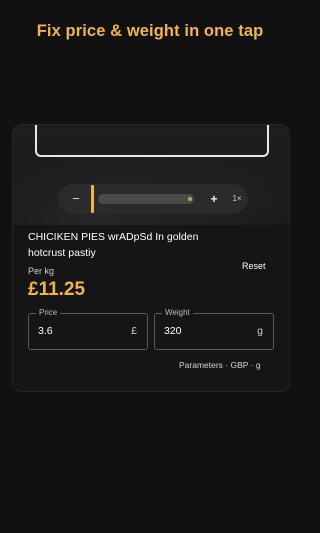 The height and width of the screenshot is (533, 320). What do you see at coordinates (57, 289) in the screenshot?
I see `price-per-unit: £11.25` at bounding box center [57, 289].